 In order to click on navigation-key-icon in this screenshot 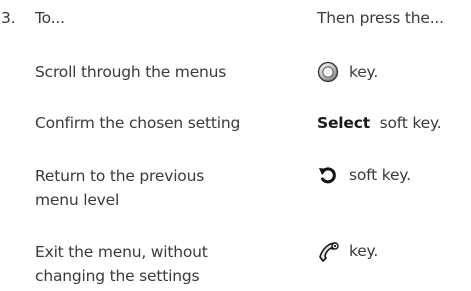, I will do `click(328, 72)`.